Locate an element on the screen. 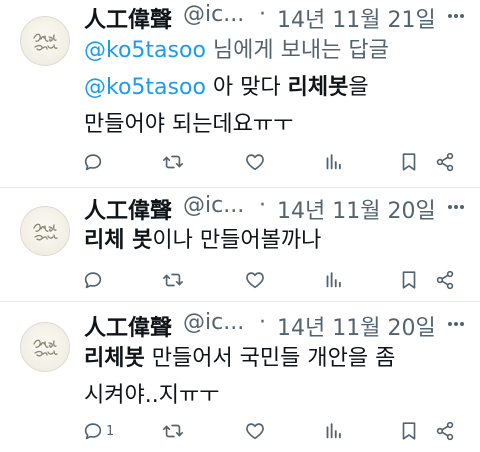  tweet-line: 리체 봇이나 만들어볼까나 is located at coordinates (277, 240).